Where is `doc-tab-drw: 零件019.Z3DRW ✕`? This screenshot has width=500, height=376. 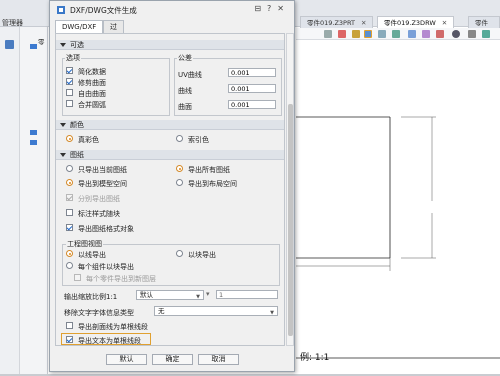
doc-tab-drw: 零件019.Z3DRW ✕ is located at coordinates (416, 22).